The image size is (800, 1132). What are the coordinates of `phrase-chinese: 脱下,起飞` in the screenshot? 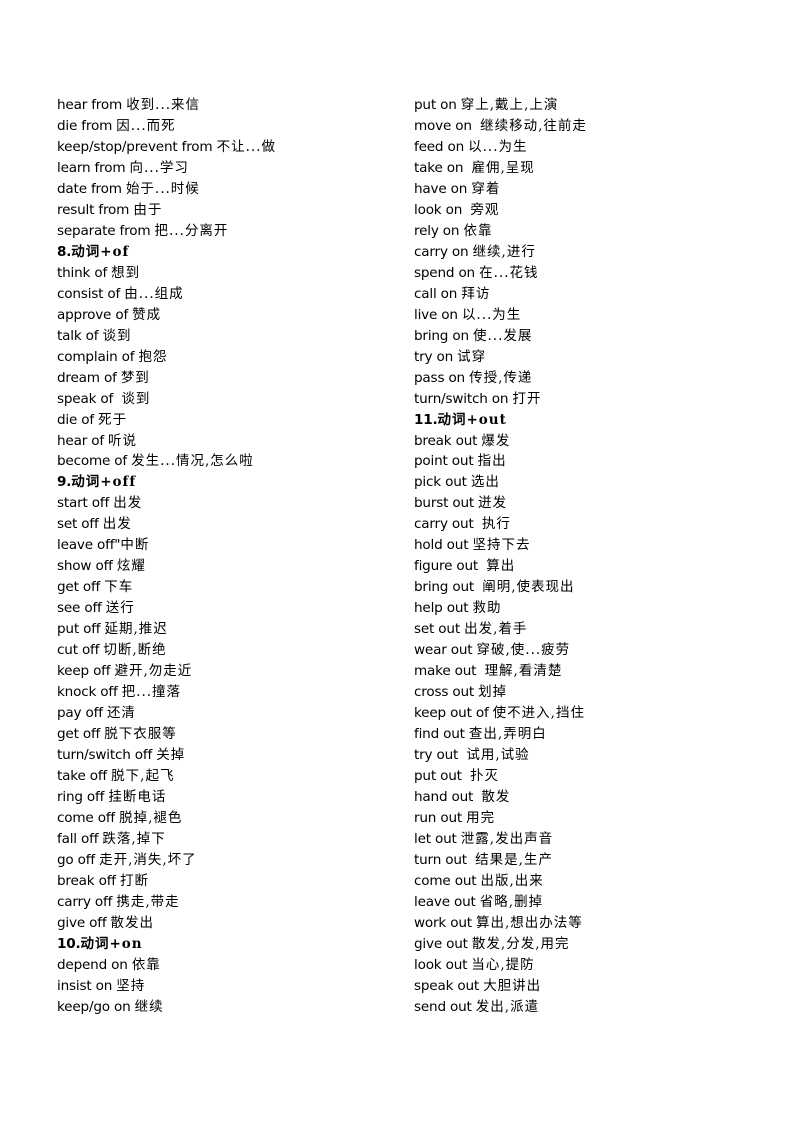 It's located at (143, 776).